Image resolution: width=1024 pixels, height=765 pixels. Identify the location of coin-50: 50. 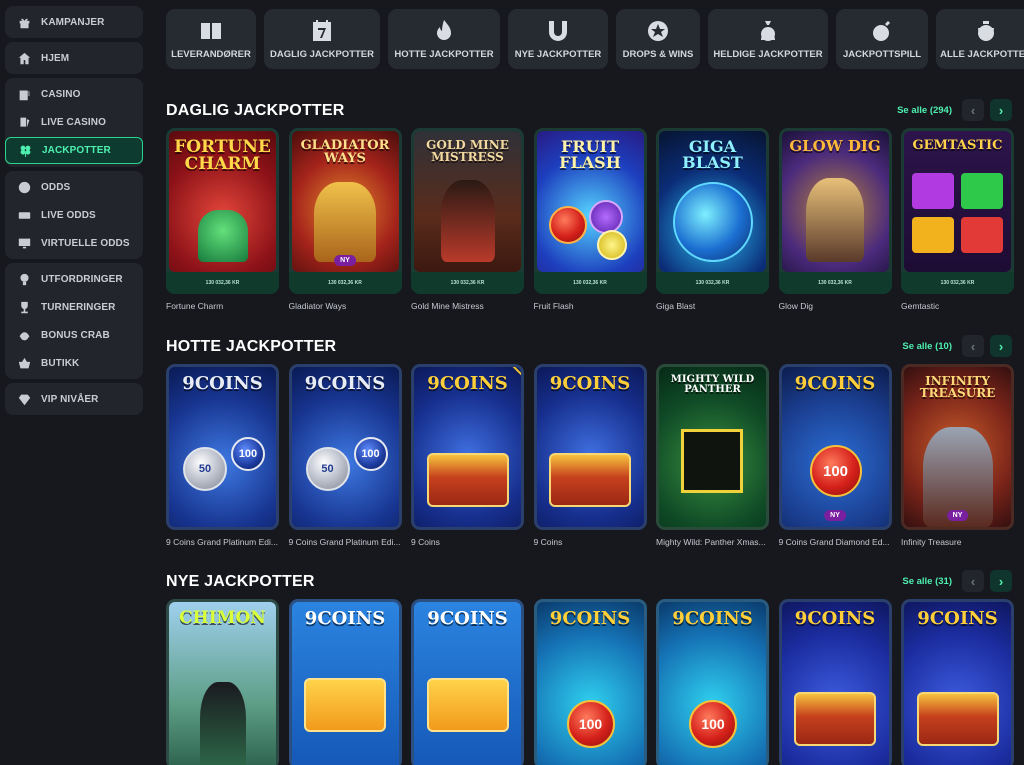
(327, 469).